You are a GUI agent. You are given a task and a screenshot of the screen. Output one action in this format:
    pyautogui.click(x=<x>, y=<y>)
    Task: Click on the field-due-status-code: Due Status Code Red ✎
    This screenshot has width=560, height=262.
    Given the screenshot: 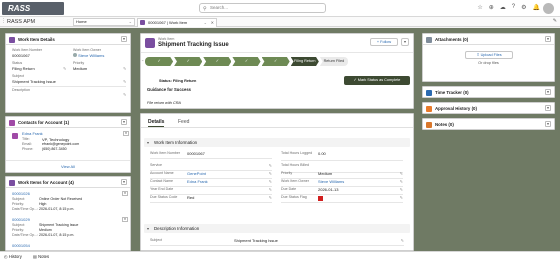 What is the action you would take?
    pyautogui.click(x=211, y=199)
    